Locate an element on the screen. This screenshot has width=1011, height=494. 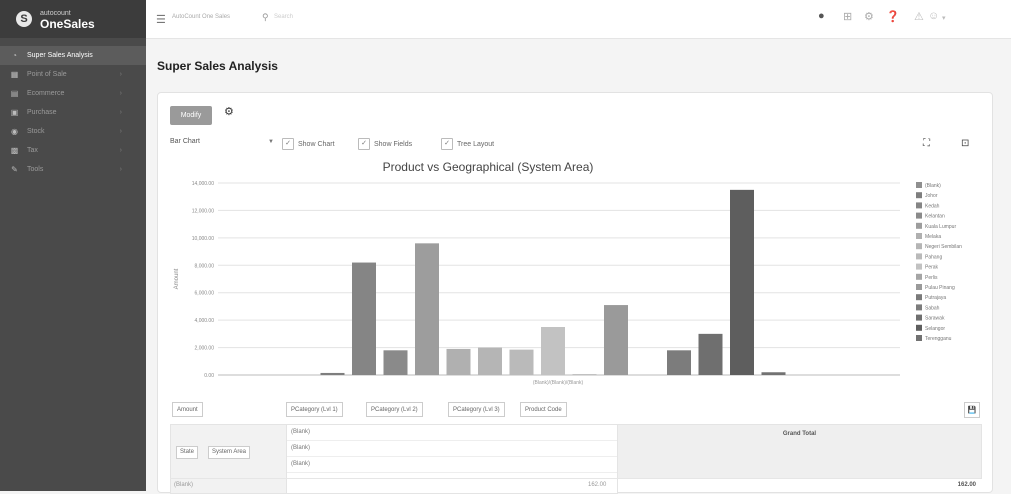
row-value: 162.00 is located at coordinates (597, 485).